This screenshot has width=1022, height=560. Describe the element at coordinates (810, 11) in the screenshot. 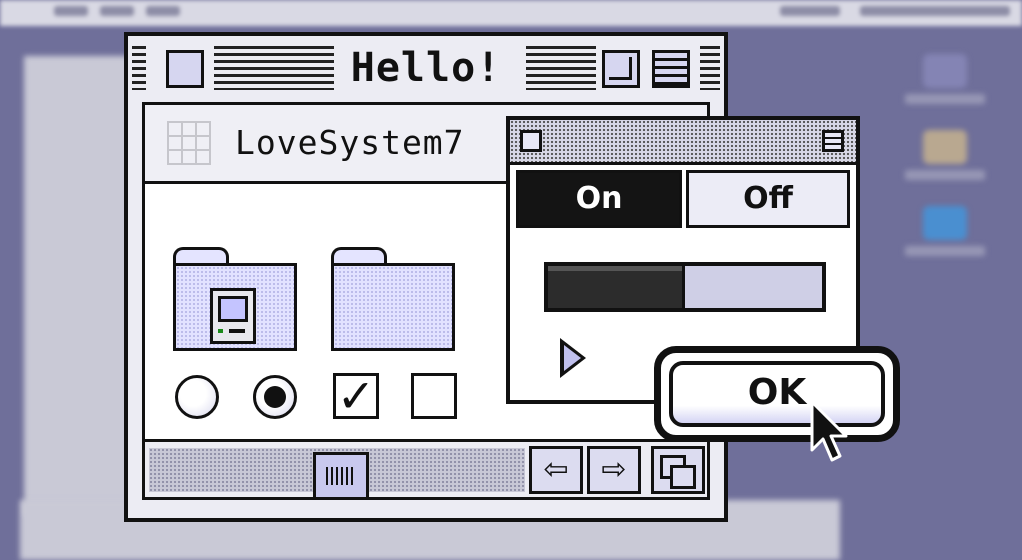

I see `menu-clock` at that location.